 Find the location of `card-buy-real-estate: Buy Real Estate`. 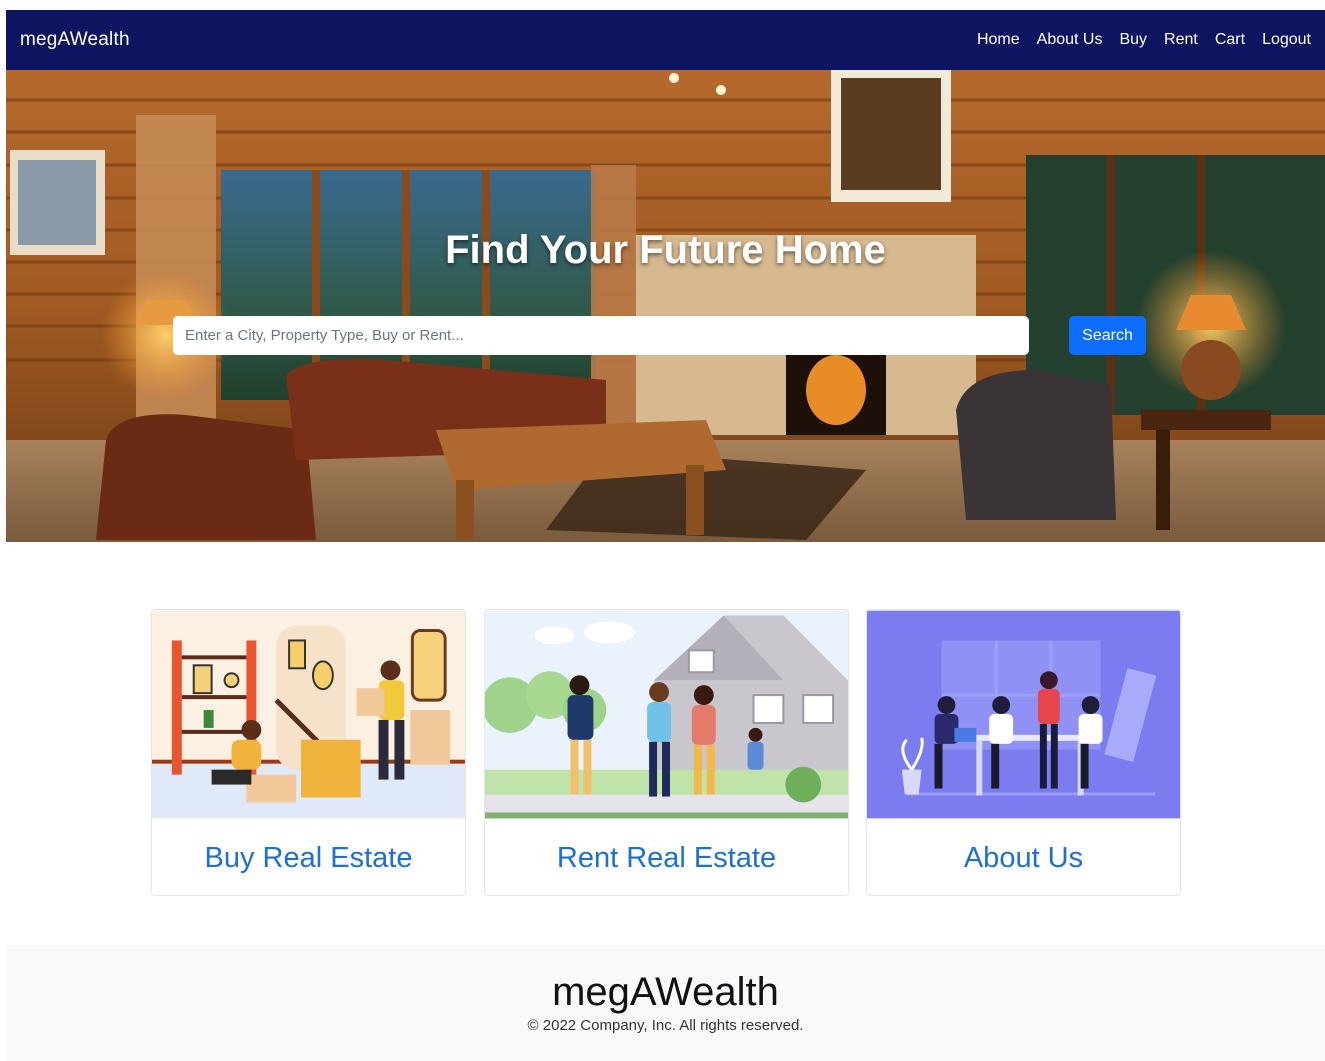

card-buy-real-estate: Buy Real Estate is located at coordinates (308, 752).